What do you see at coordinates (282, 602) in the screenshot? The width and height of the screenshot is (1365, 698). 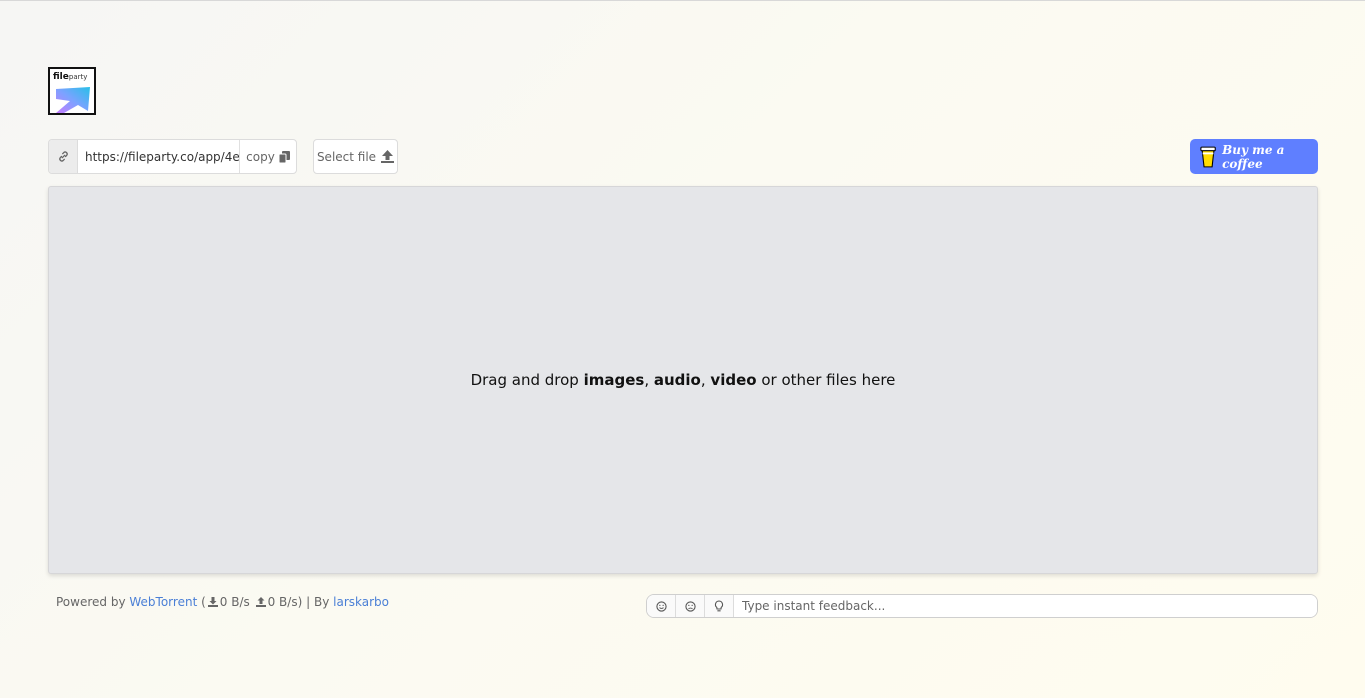 I see `upload-rate: 0 B/s` at bounding box center [282, 602].